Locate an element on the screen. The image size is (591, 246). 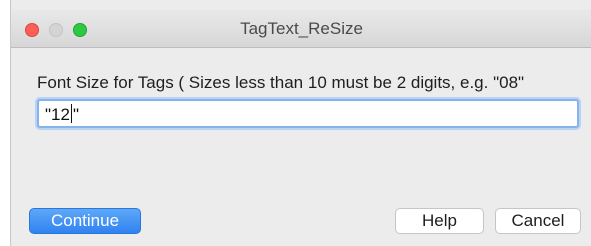
cancel-button: Cancel is located at coordinates (538, 221).